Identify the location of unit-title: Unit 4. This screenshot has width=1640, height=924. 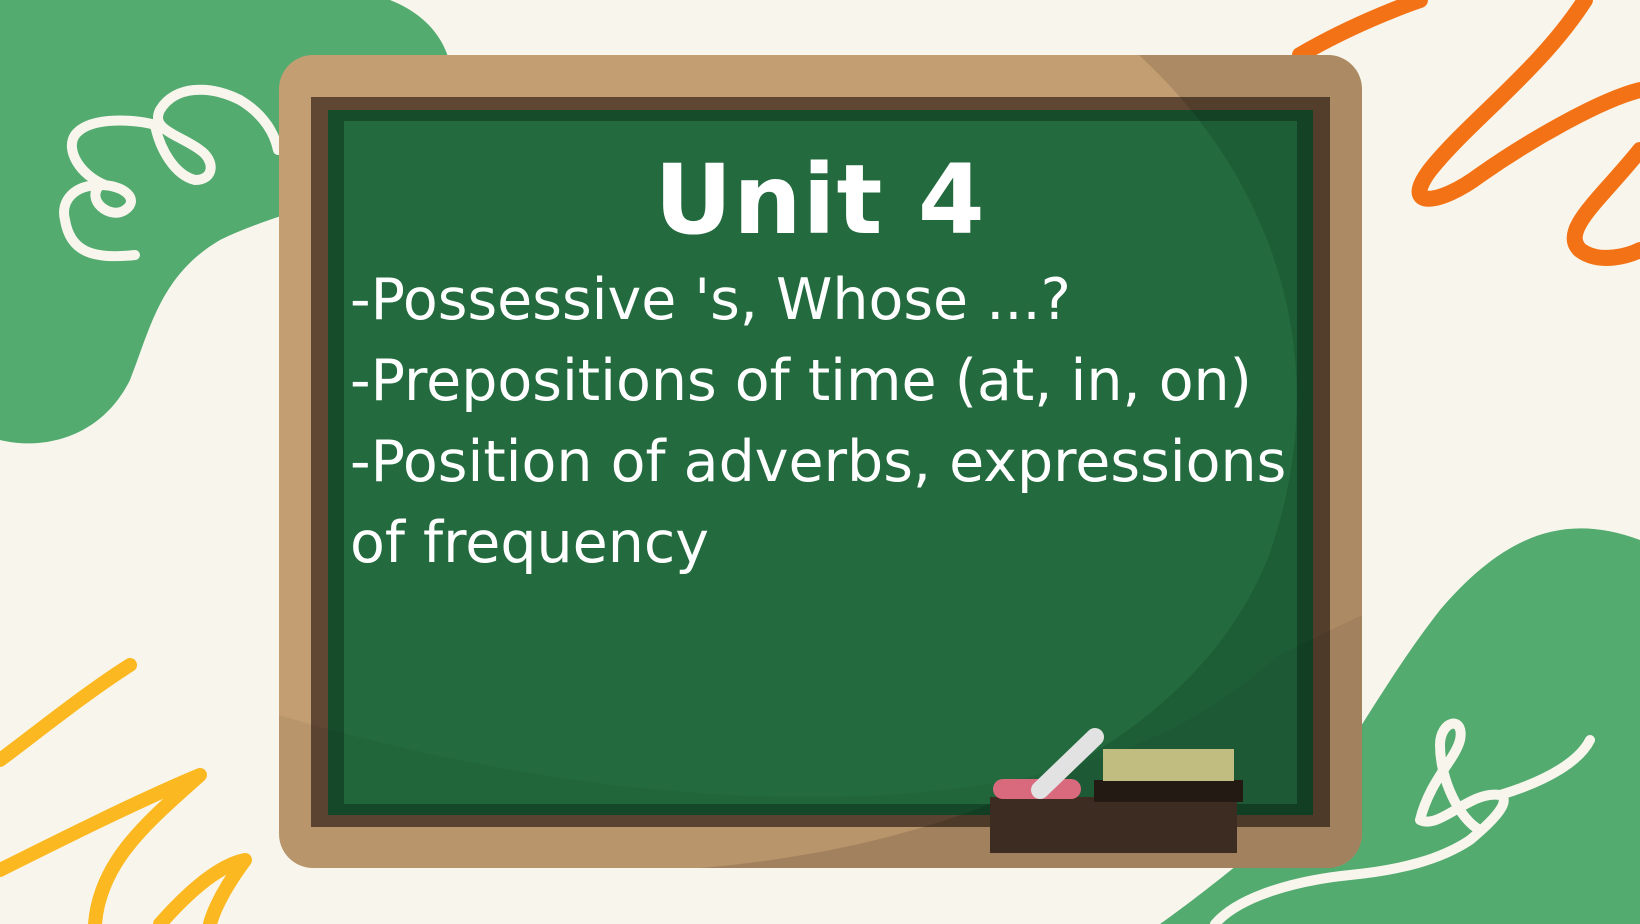
(820, 200).